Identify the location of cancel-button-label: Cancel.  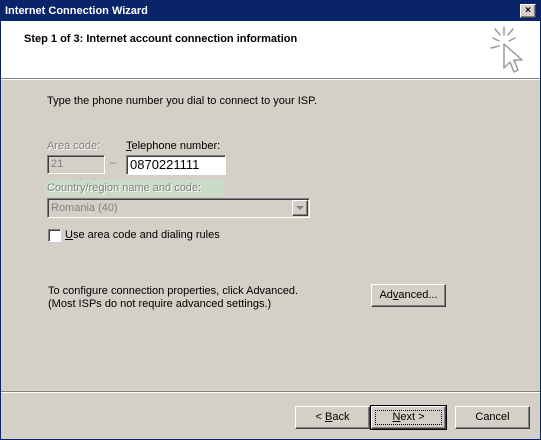
(492, 417).